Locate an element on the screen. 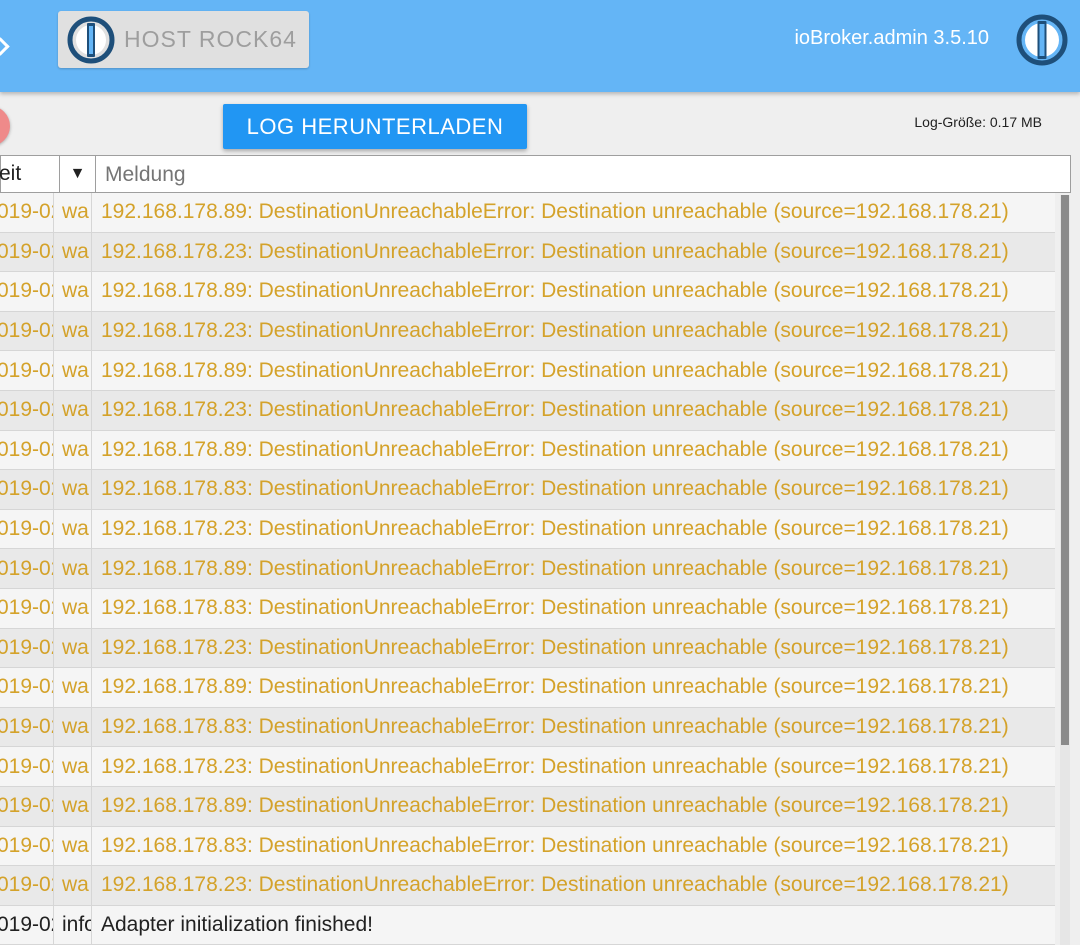 This screenshot has width=1080, height=945. log-size-label: Log-Größe: 0.17 MB is located at coordinates (978, 122).